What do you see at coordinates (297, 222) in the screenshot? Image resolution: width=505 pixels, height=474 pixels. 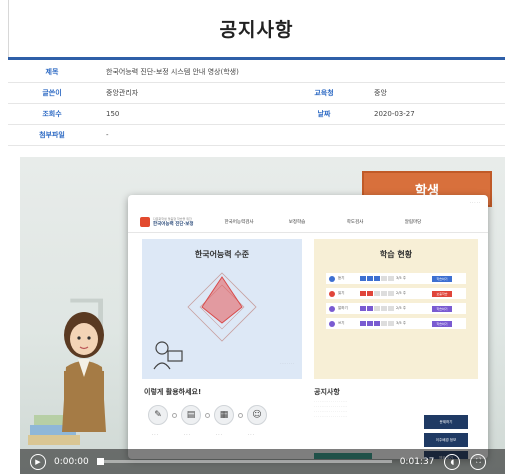 I see `site-menu-item: 보정학습` at bounding box center [297, 222].